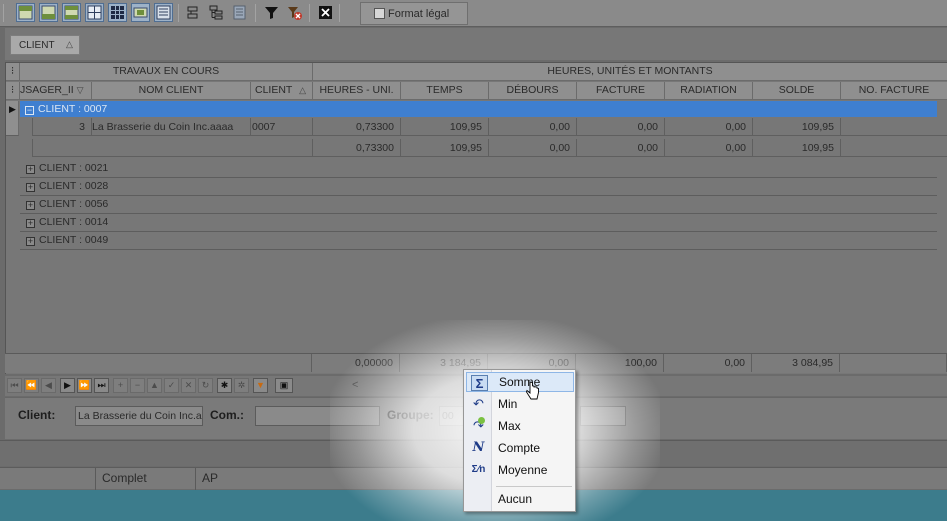 The height and width of the screenshot is (521, 947). Describe the element at coordinates (478, 109) in the screenshot. I see `group-row-selected: − CLIENT : 0007` at that location.